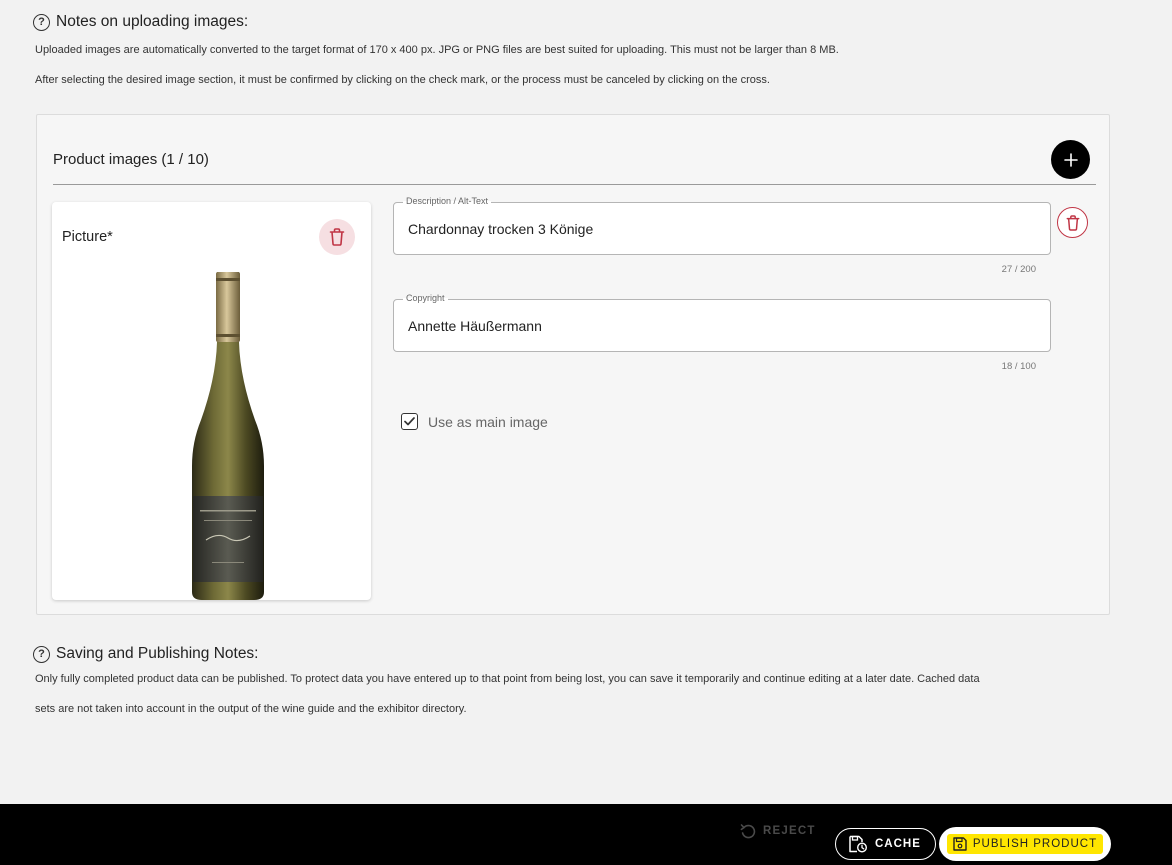 This screenshot has width=1172, height=865. I want to click on delete-image-row-button, so click(1072, 222).